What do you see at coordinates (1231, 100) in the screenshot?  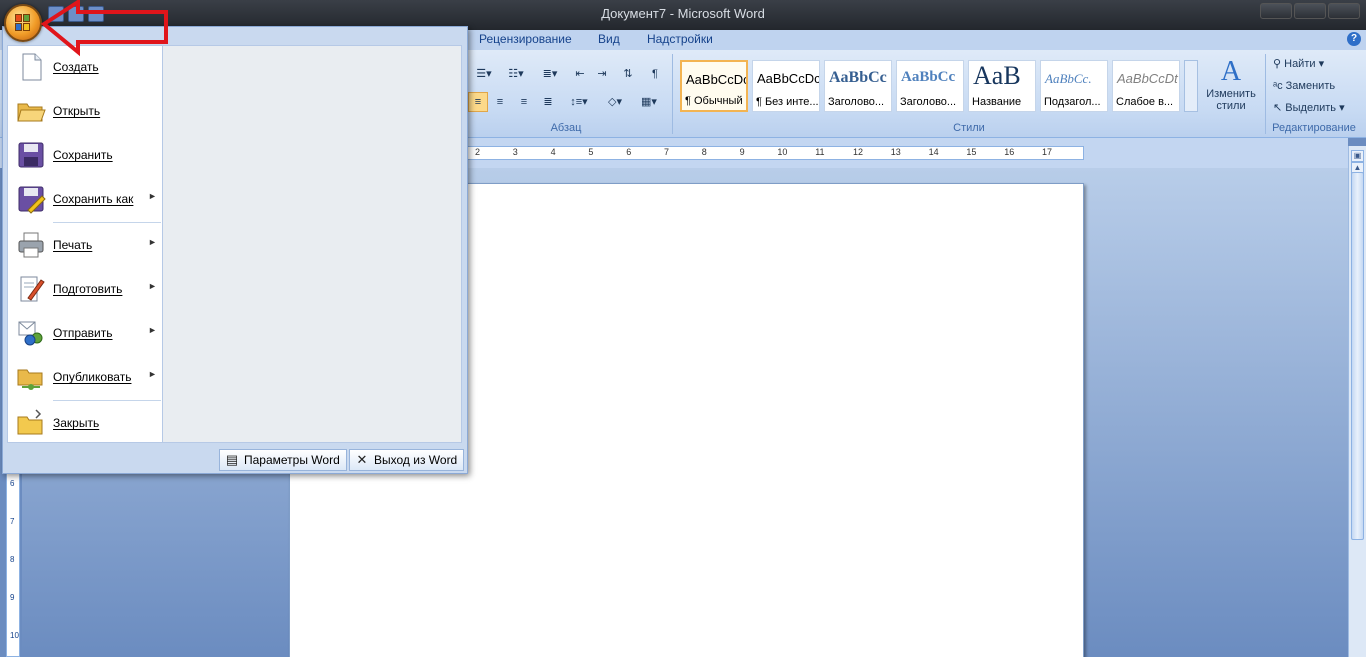 I see `change-styles-label: Изменить стили` at bounding box center [1231, 100].